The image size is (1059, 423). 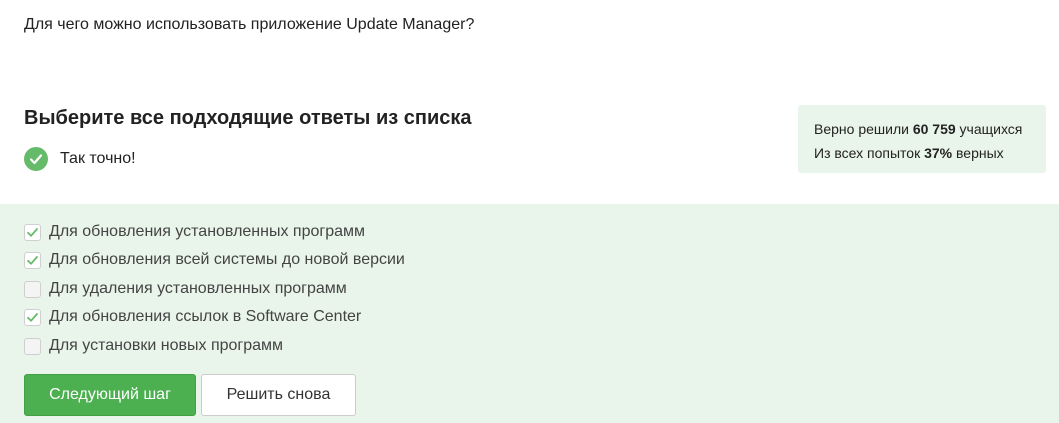 I want to click on answer-option: Для обновления ссылок в Software Center, so click(x=192, y=317).